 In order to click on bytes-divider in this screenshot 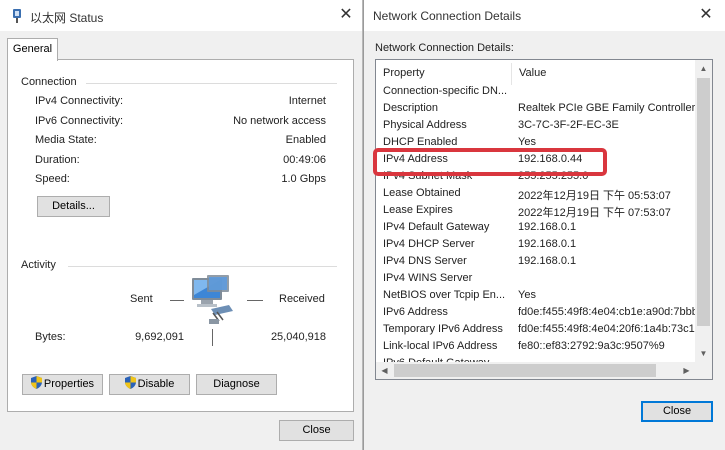, I will do `click(212, 337)`.